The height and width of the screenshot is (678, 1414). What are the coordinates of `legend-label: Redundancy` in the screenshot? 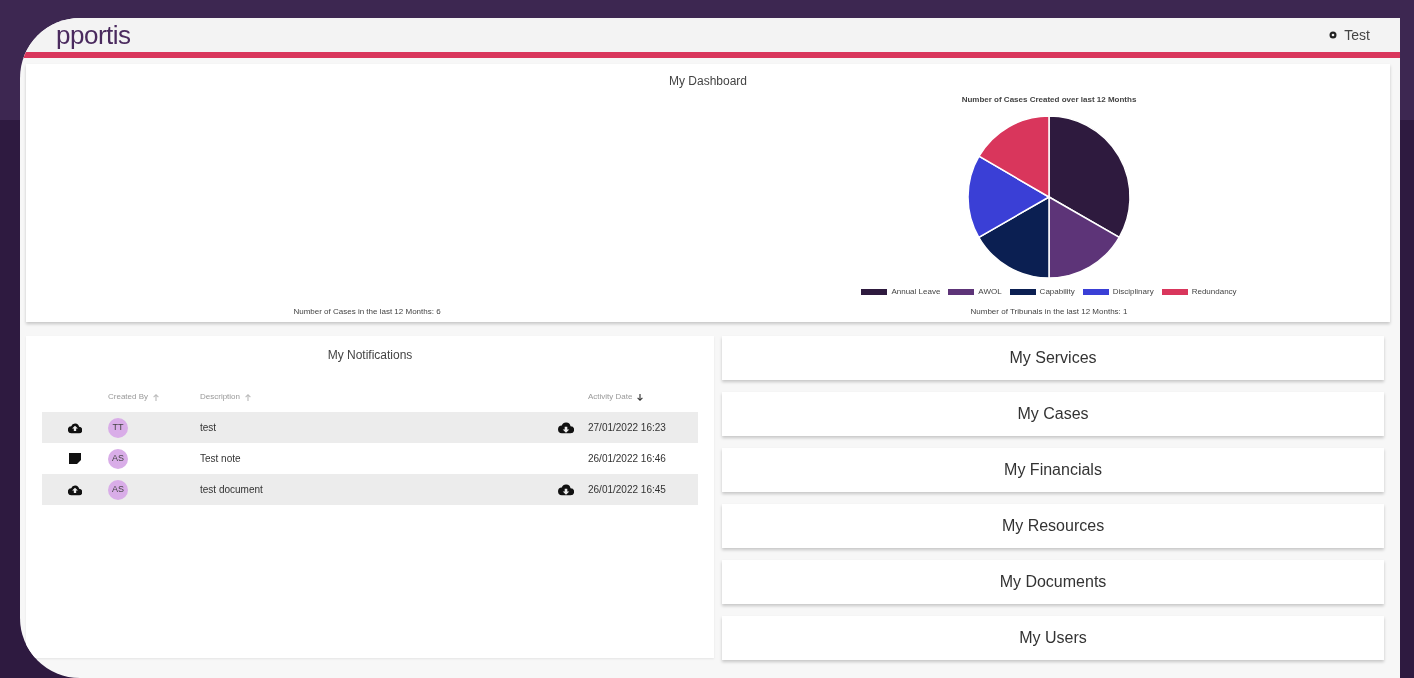 It's located at (1214, 292).